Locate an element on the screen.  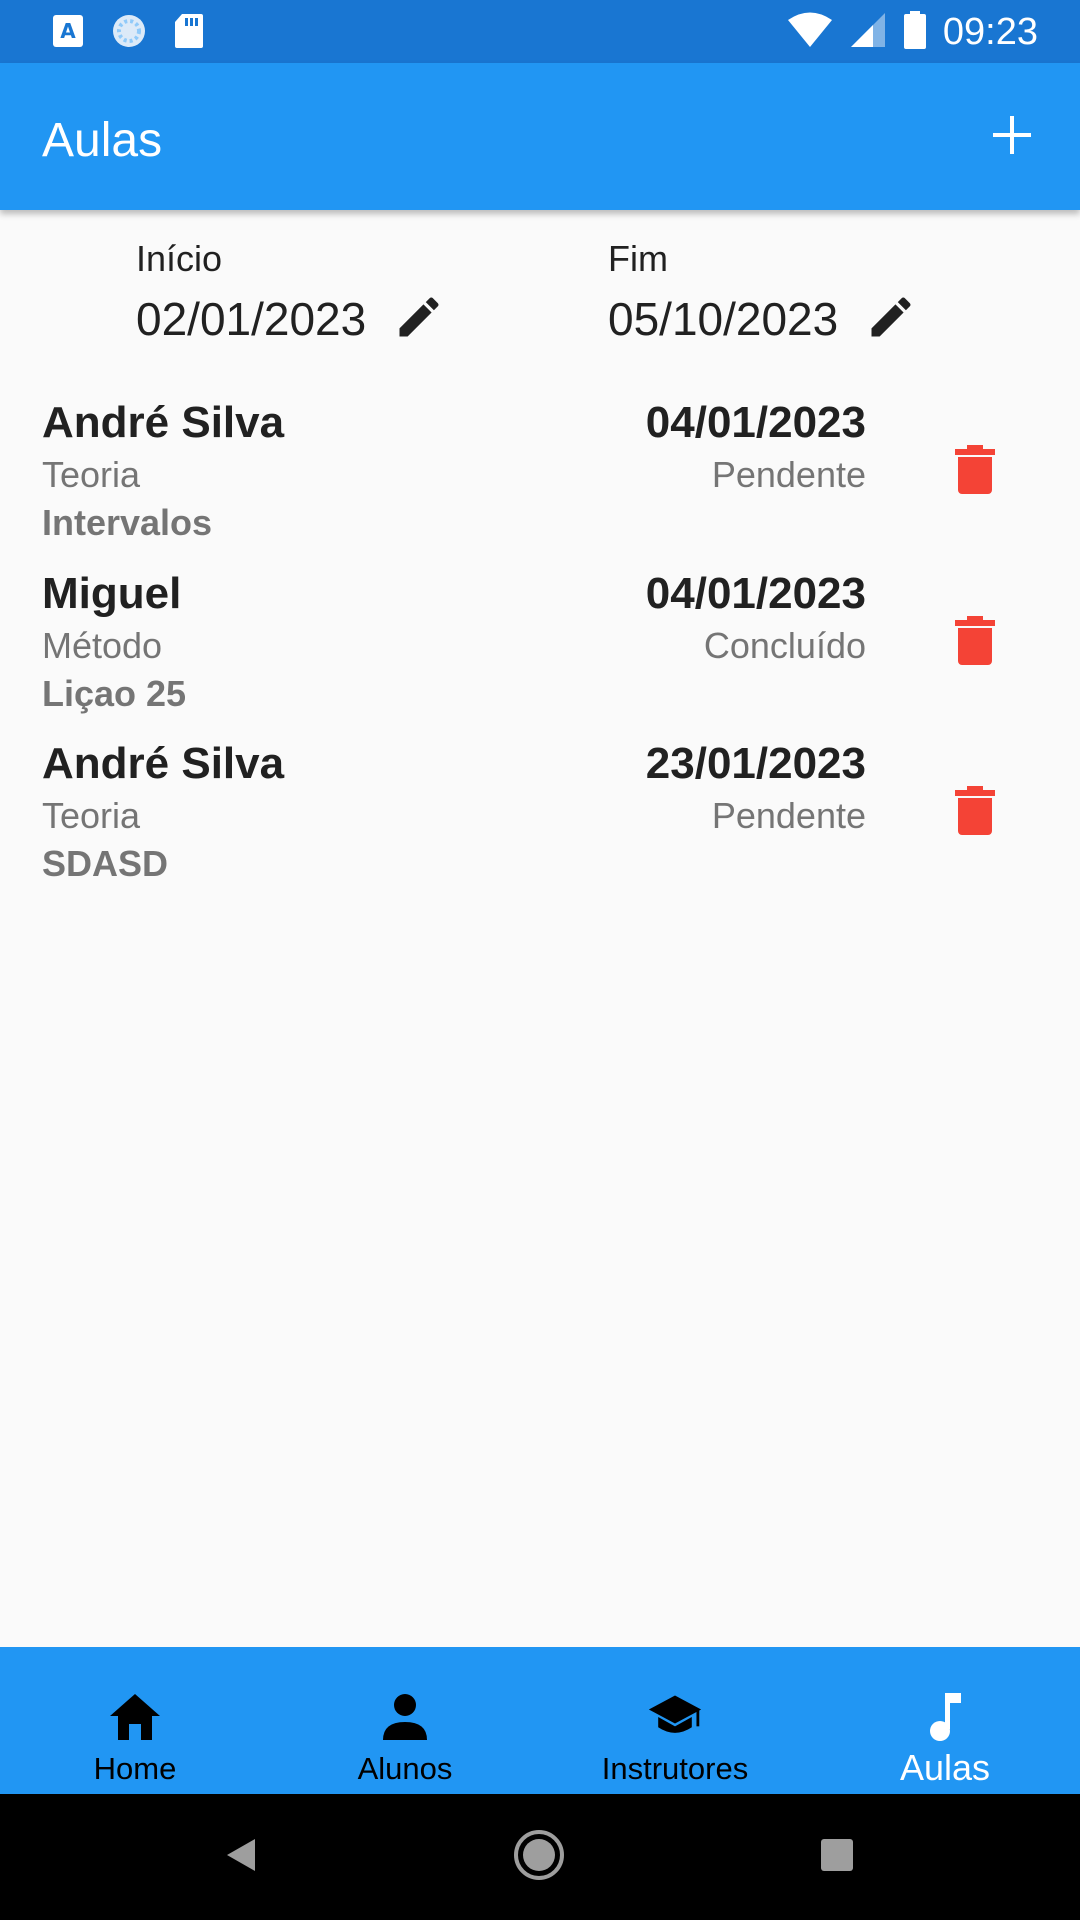
sd-card-icon is located at coordinates (189, 33).